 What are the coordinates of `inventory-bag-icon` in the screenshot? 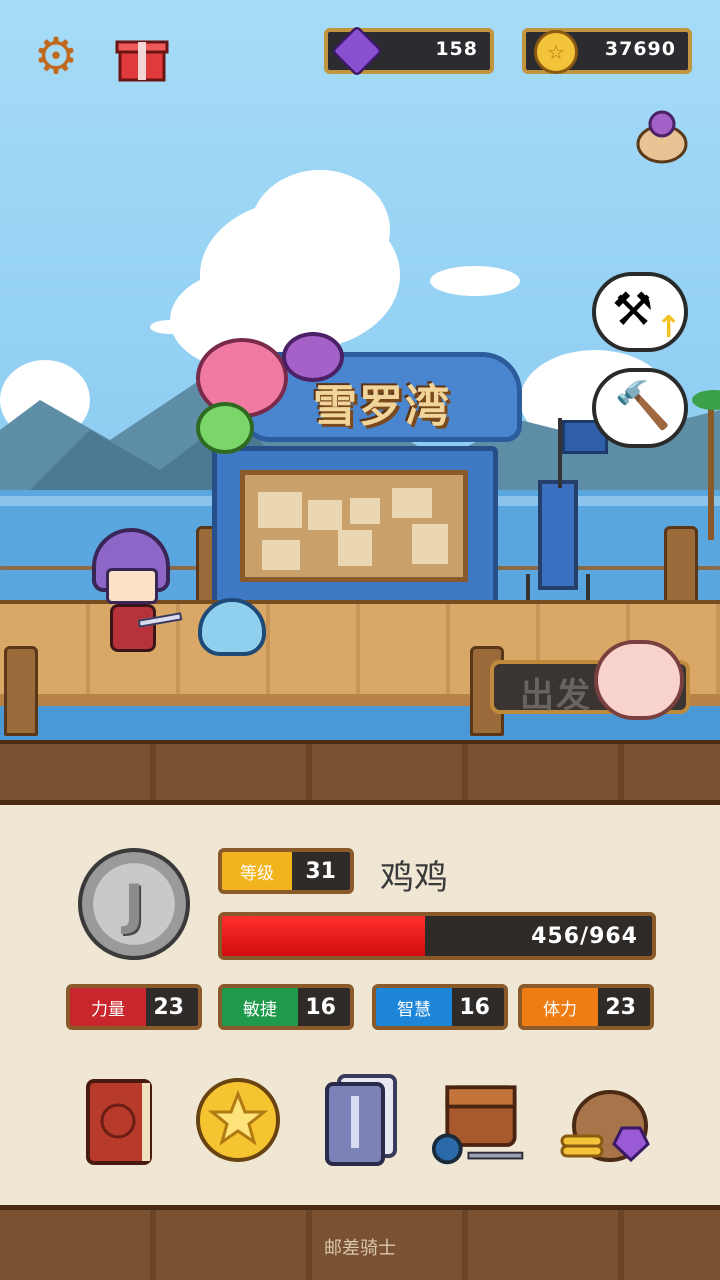 It's located at (480, 1120).